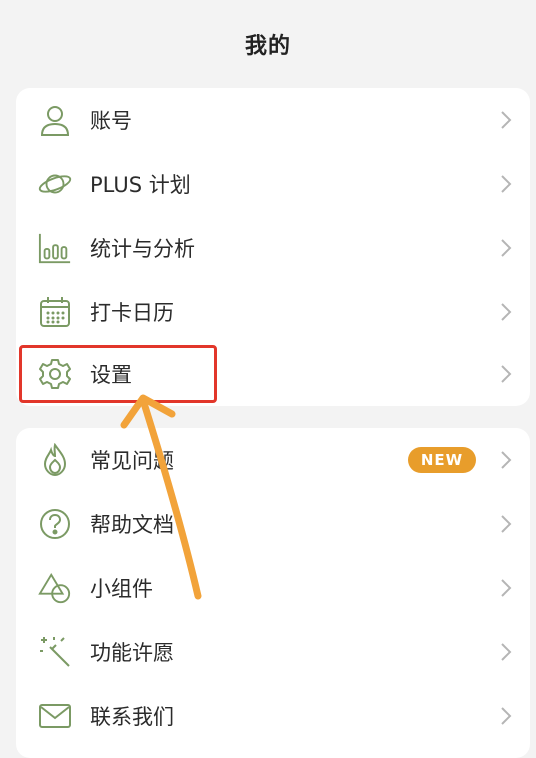  I want to click on header: 我的, so click(268, 44).